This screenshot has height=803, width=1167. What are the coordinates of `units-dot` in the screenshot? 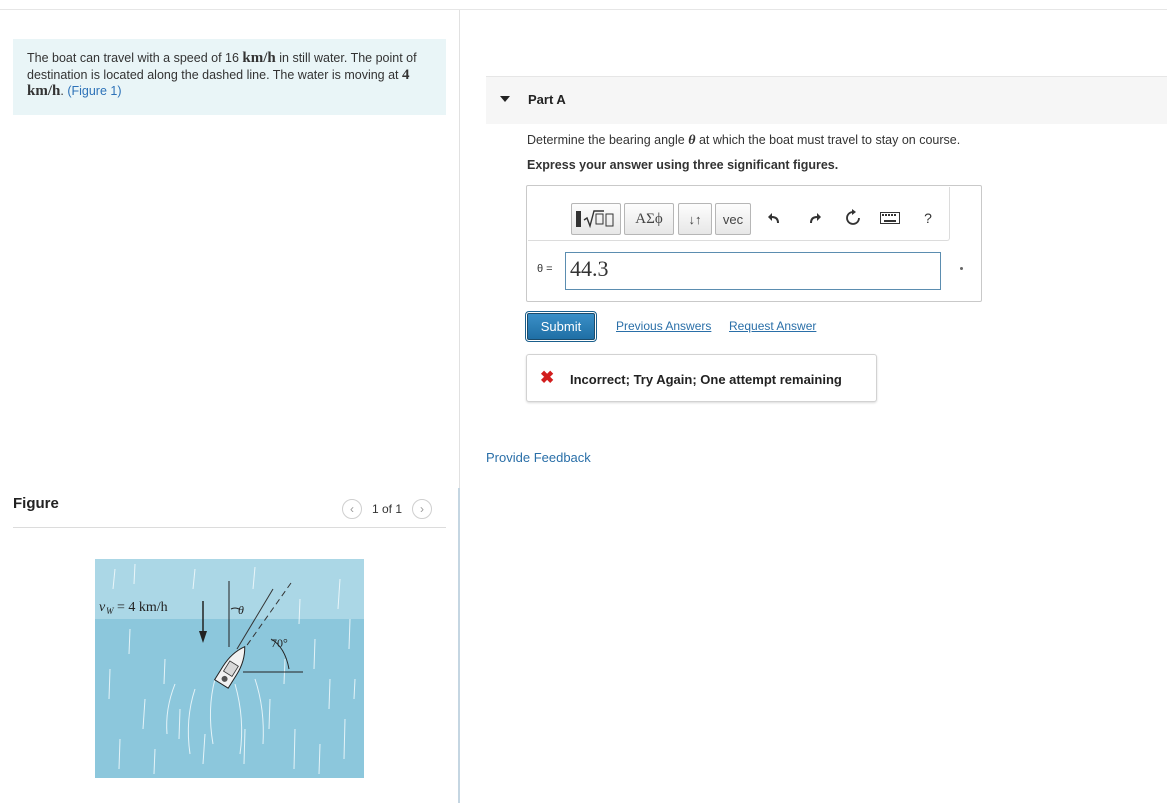 It's located at (961, 268).